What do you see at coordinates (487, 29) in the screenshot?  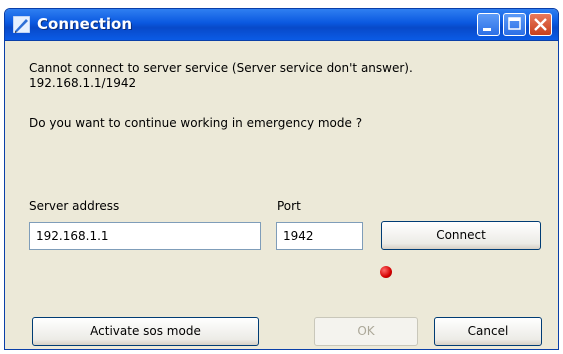 I see `minimize-icon` at bounding box center [487, 29].